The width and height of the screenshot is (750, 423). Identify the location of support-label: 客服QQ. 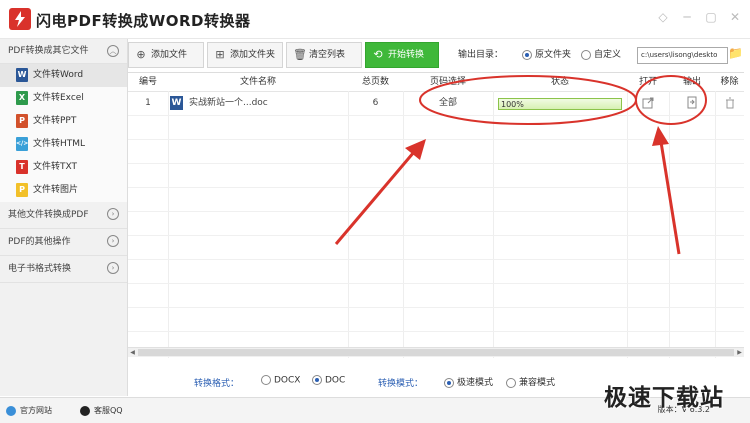
(108, 410).